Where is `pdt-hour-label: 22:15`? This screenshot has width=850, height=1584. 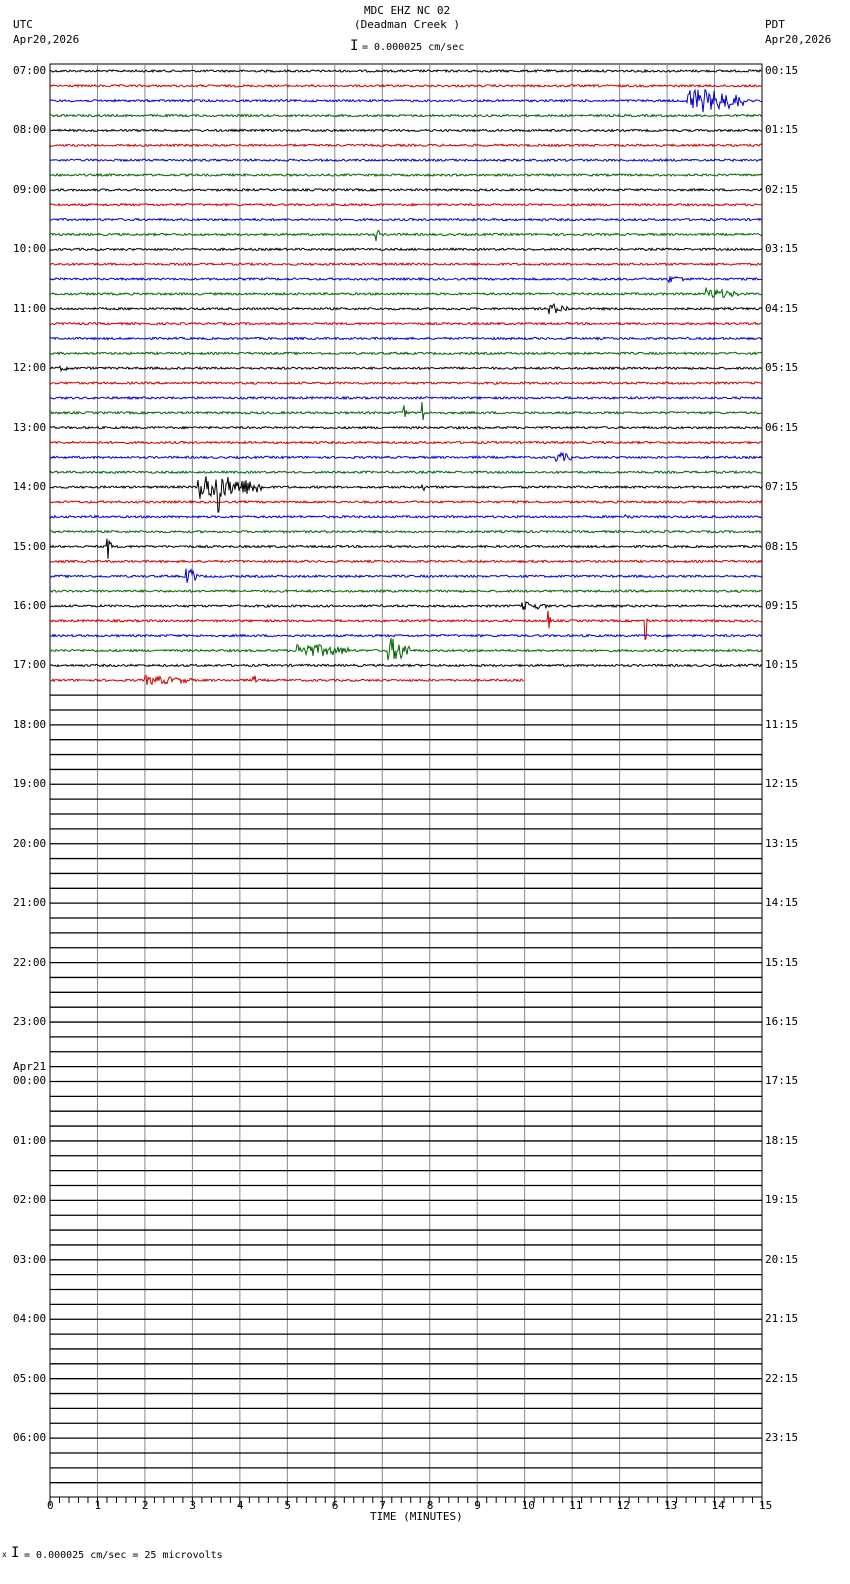 pdt-hour-label: 22:15 is located at coordinates (782, 1378).